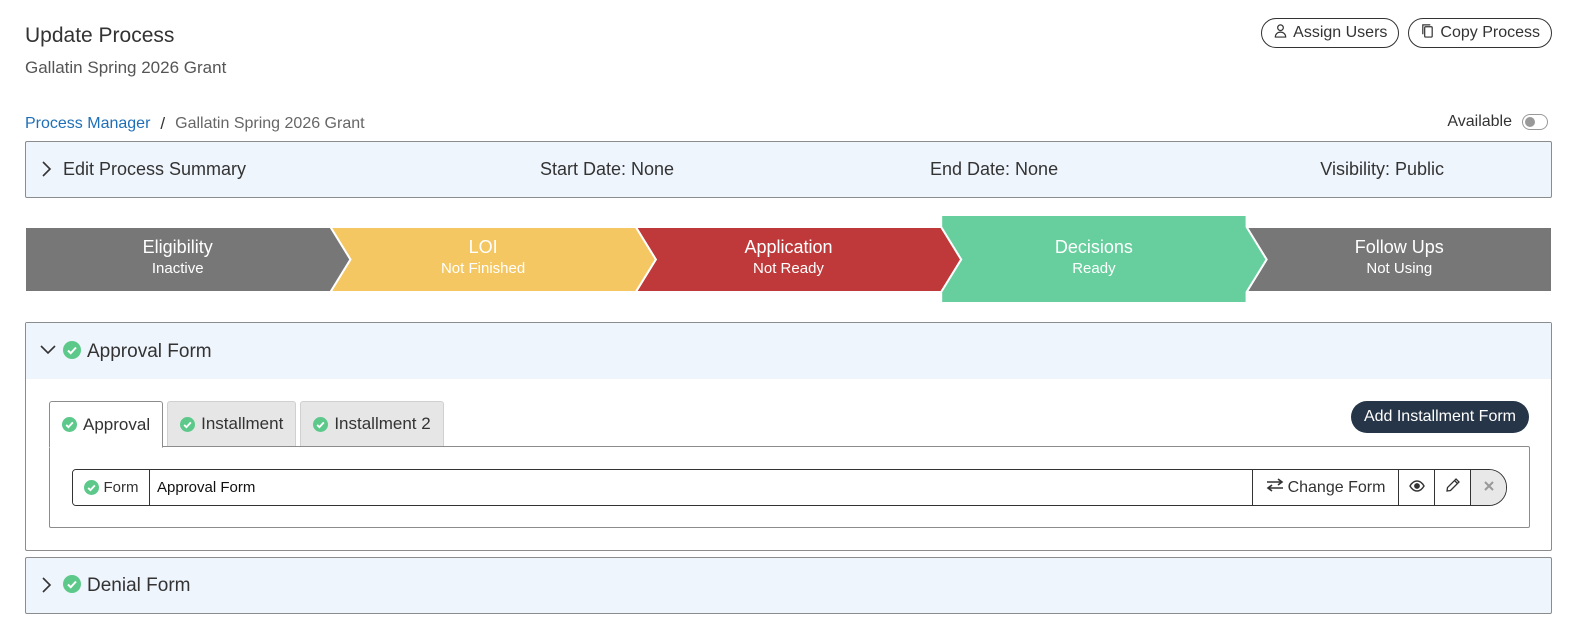  I want to click on form-select-row: Form Change Form, so click(789, 487).